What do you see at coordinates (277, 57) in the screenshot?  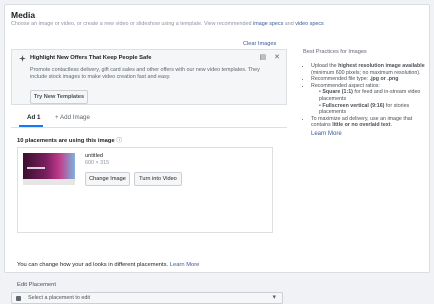 I see `close-icon: ✕` at bounding box center [277, 57].